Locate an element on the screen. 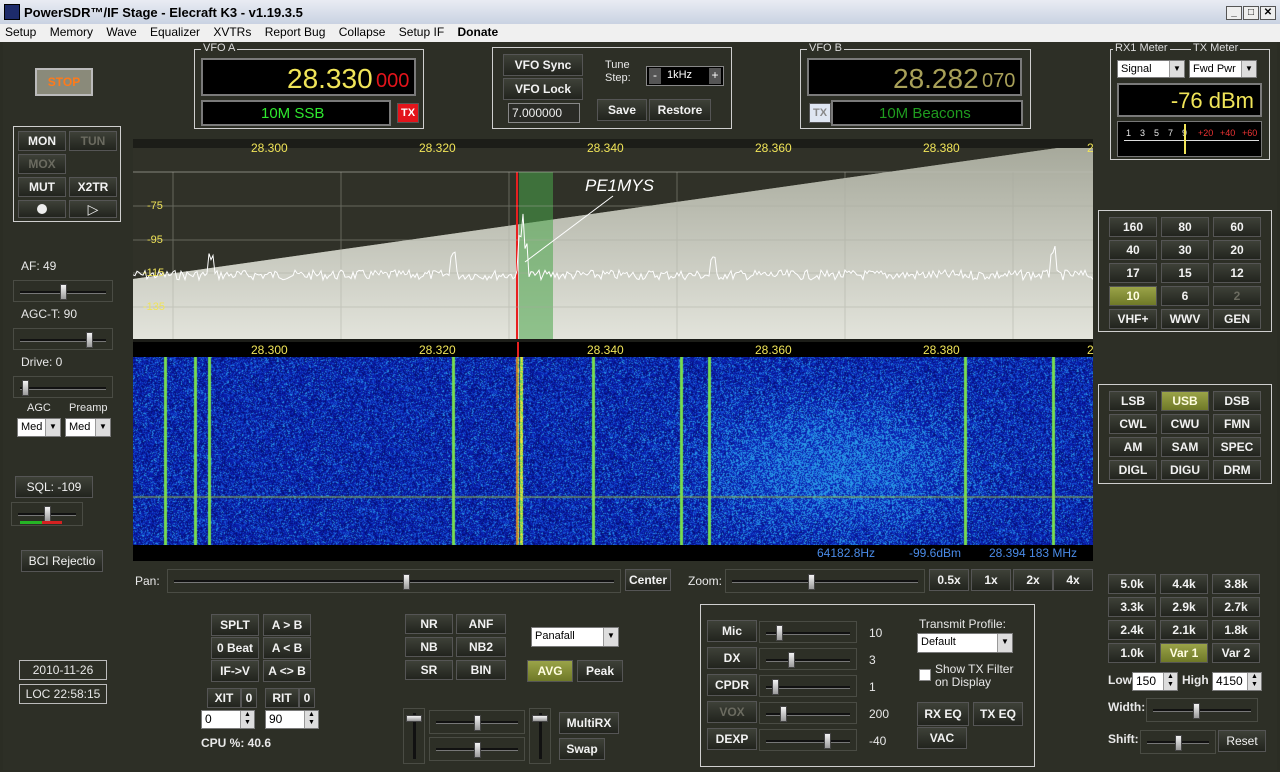 The image size is (1280, 772). display-mode-select: Panafall ▼ is located at coordinates (575, 637).